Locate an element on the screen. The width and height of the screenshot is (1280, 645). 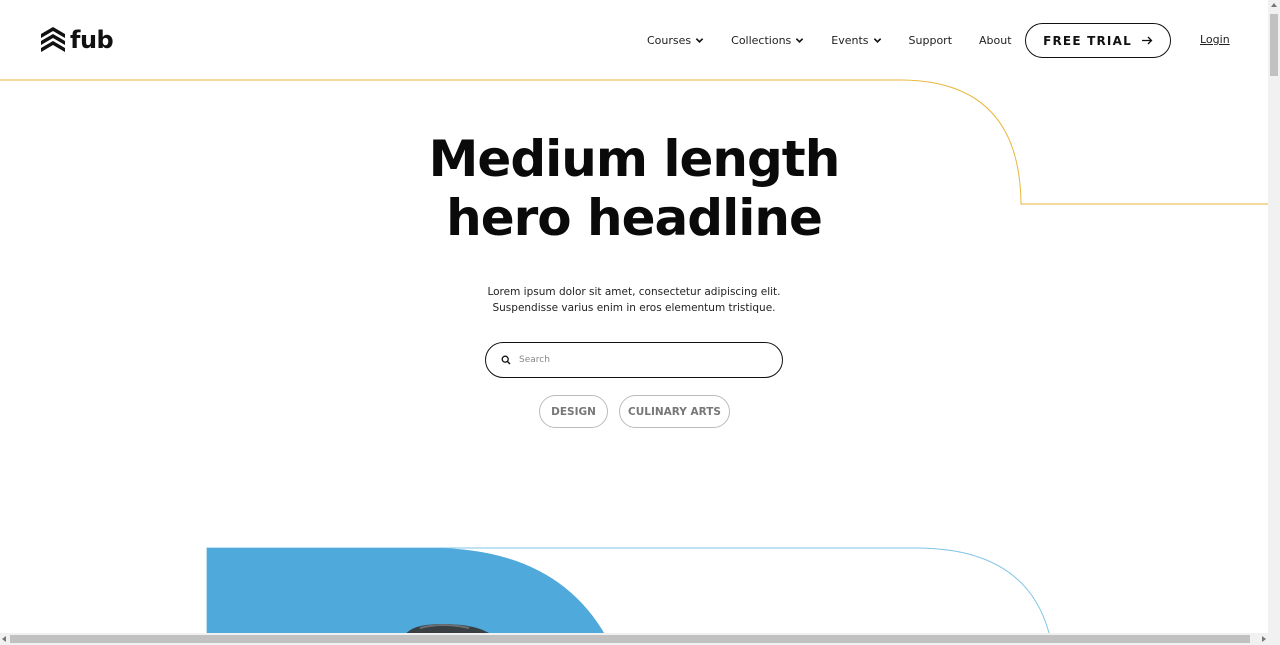
category-tags: DESIGN CULINARY ARTS is located at coordinates (634, 411).